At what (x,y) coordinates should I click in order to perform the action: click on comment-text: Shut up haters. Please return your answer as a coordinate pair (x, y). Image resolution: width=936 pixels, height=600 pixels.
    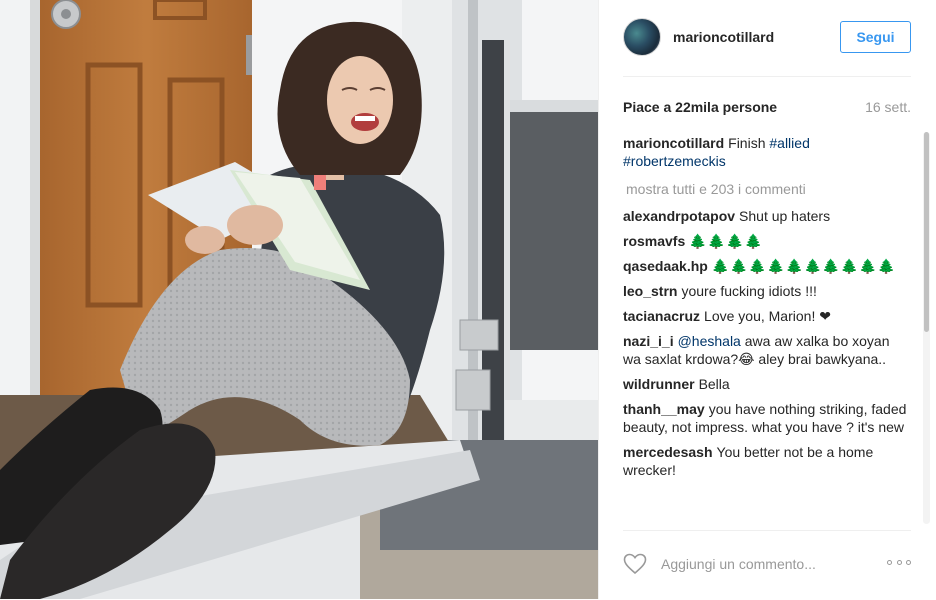
    Looking at the image, I should click on (785, 216).